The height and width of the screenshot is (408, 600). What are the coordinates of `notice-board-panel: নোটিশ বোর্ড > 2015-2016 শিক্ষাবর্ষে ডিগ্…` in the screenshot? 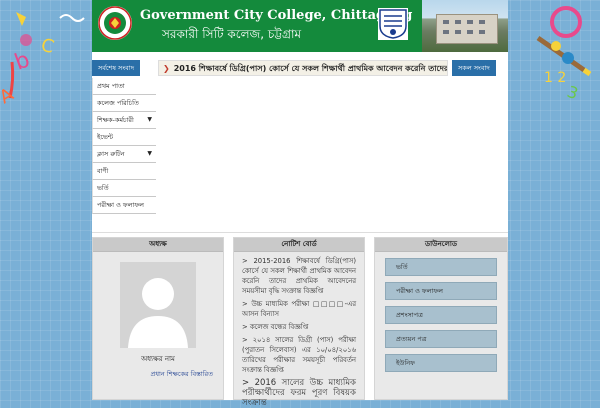 It's located at (299, 322).